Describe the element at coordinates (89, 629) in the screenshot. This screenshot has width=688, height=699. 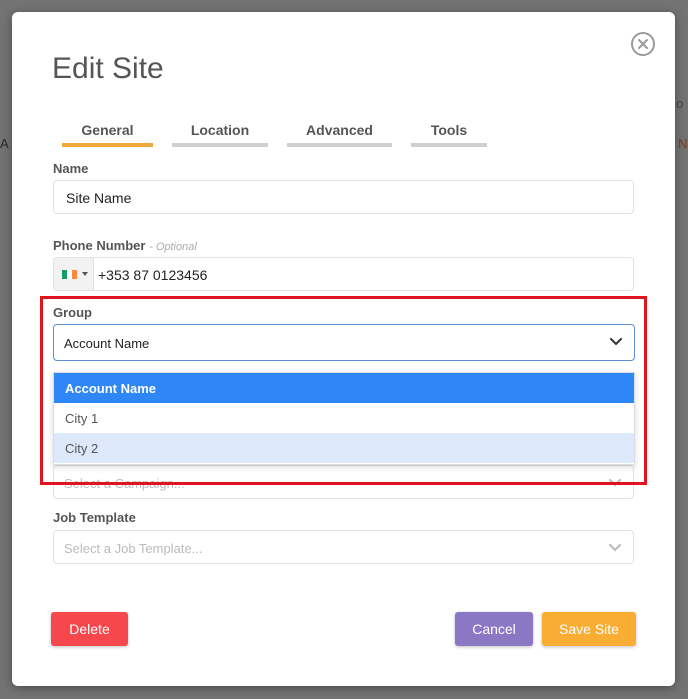
I see `delete-button: Delete` at that location.